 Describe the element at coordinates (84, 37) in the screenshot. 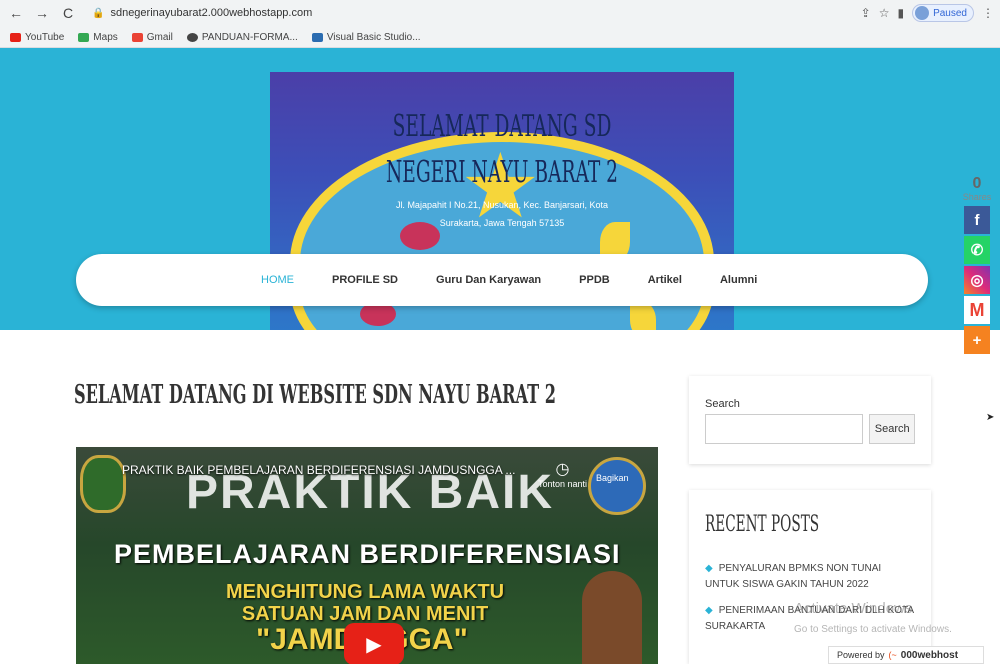

I see `maps-icon` at that location.